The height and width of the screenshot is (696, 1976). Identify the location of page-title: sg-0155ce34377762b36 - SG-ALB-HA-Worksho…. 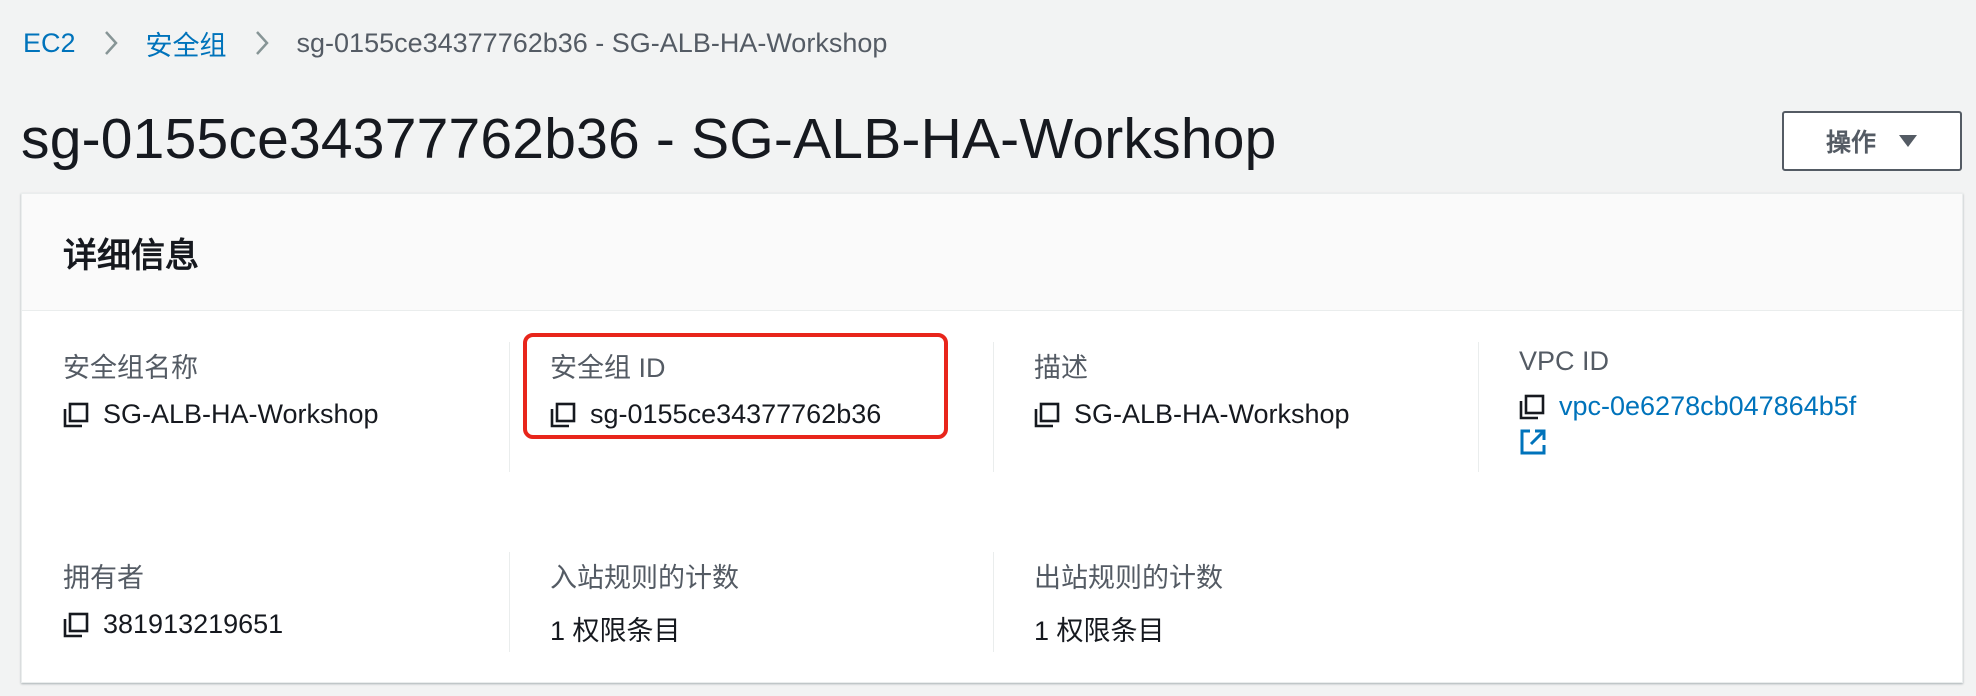
(649, 139).